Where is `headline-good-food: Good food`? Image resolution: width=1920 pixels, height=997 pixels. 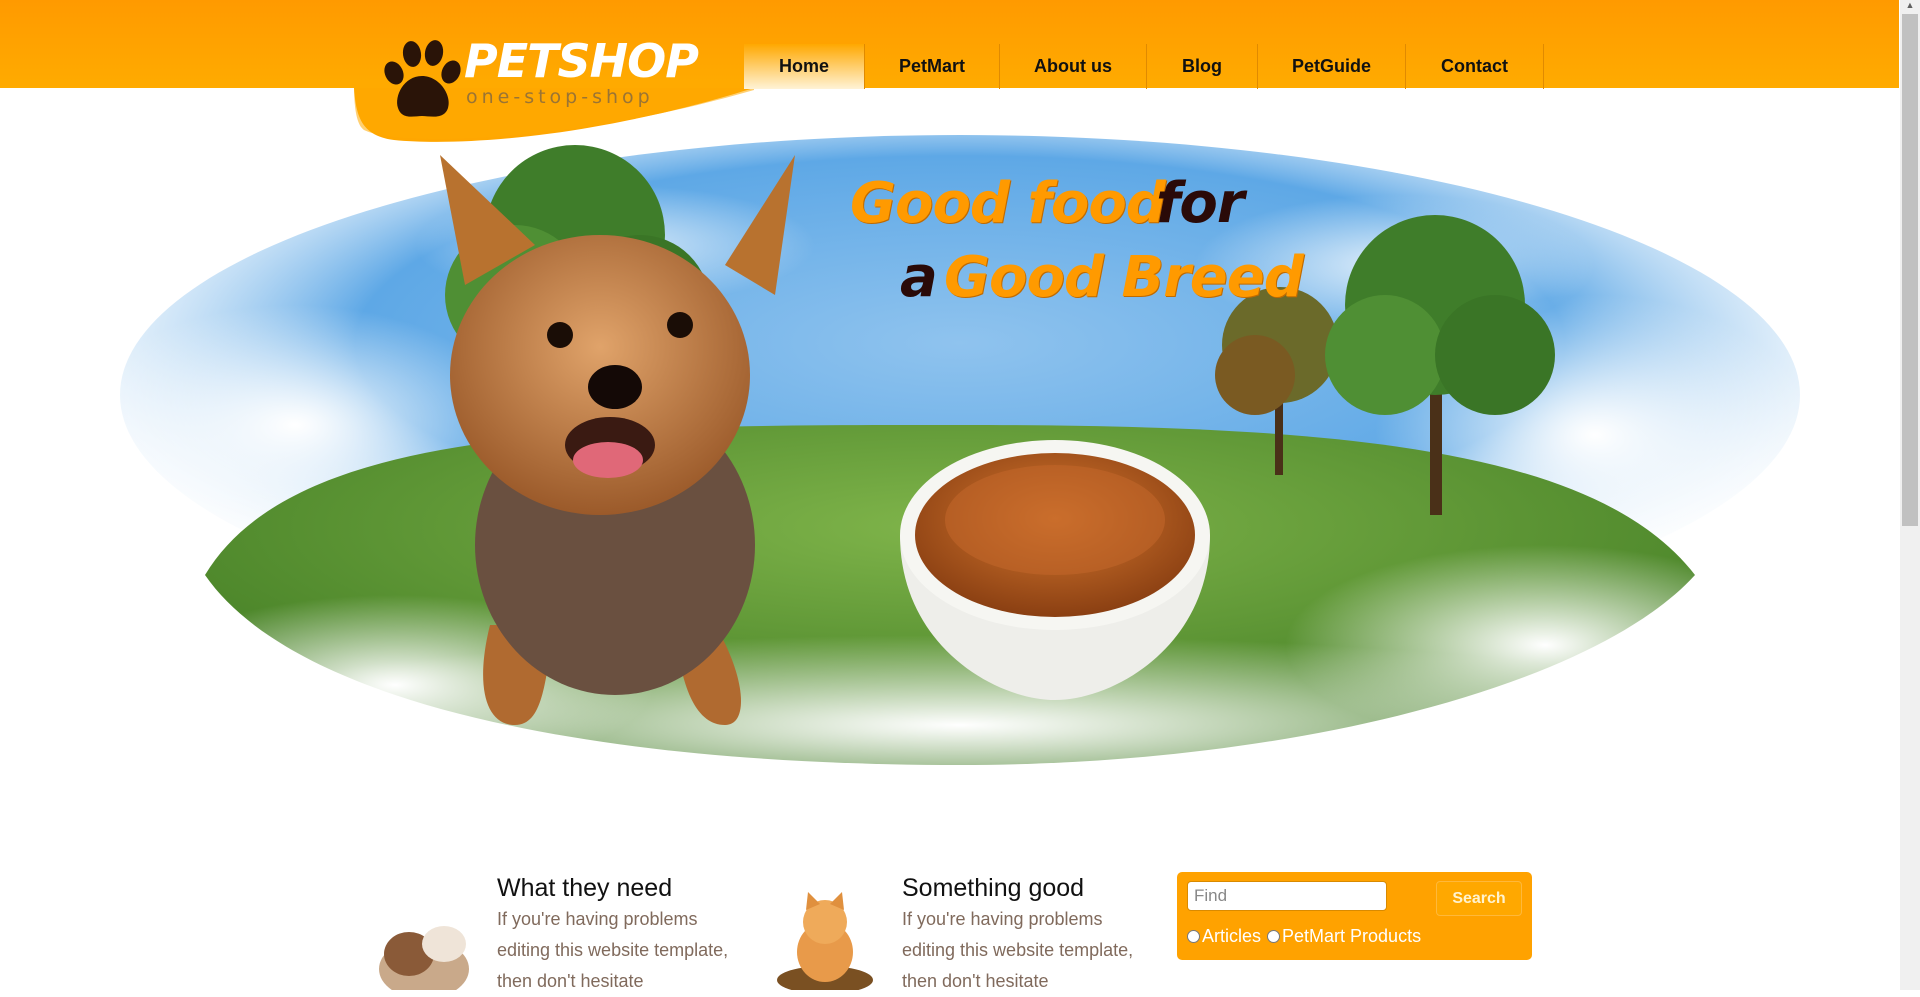
headline-good-food: Good food is located at coordinates (1008, 203).